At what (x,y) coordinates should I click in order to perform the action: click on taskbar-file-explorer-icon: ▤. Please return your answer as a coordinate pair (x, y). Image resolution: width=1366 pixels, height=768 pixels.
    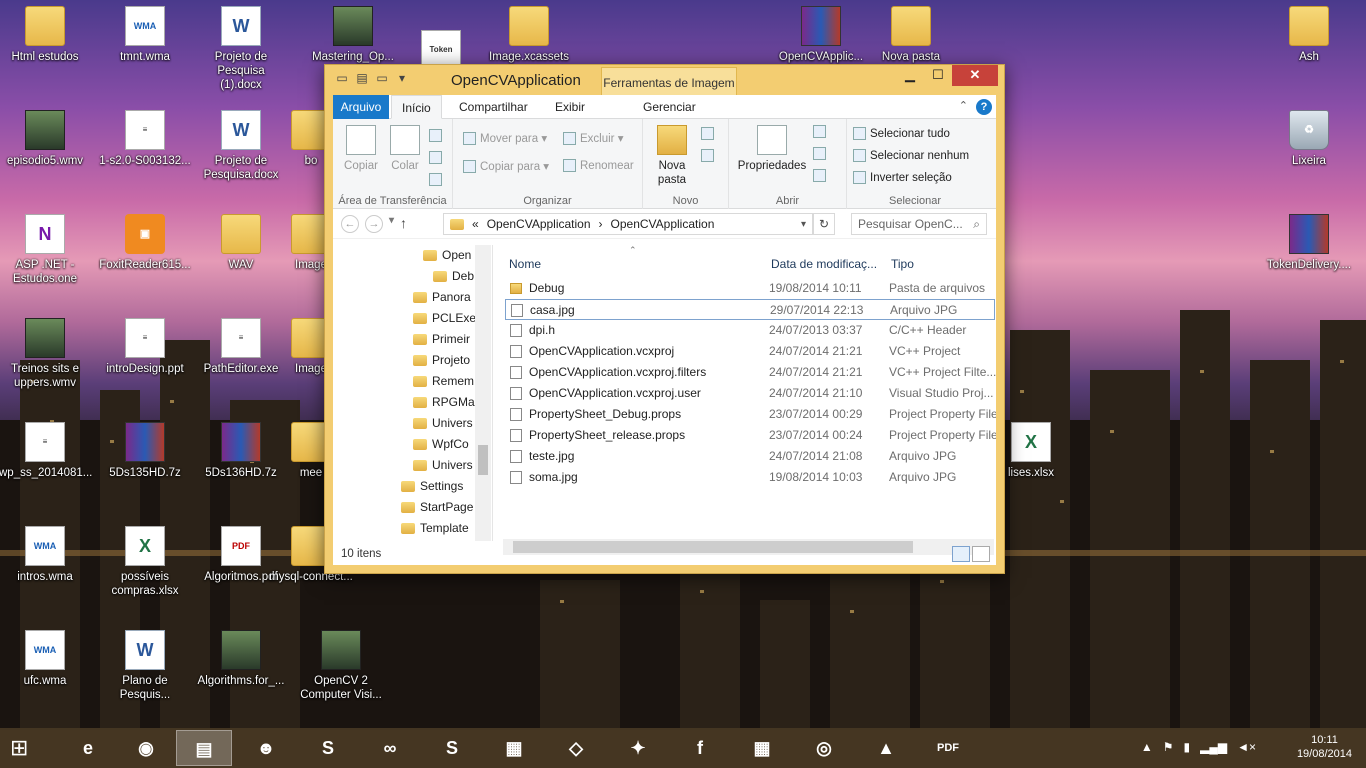
    Looking at the image, I should click on (204, 748).